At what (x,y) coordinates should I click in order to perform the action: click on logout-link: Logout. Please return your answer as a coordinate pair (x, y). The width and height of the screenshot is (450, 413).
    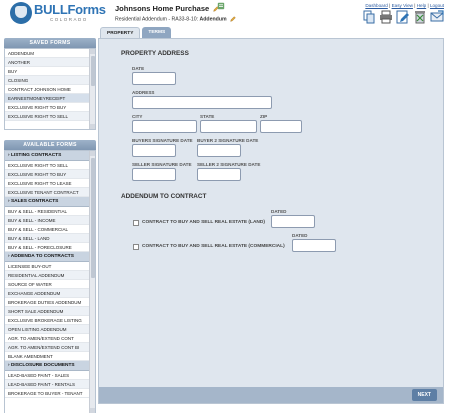
    Looking at the image, I should click on (437, 5).